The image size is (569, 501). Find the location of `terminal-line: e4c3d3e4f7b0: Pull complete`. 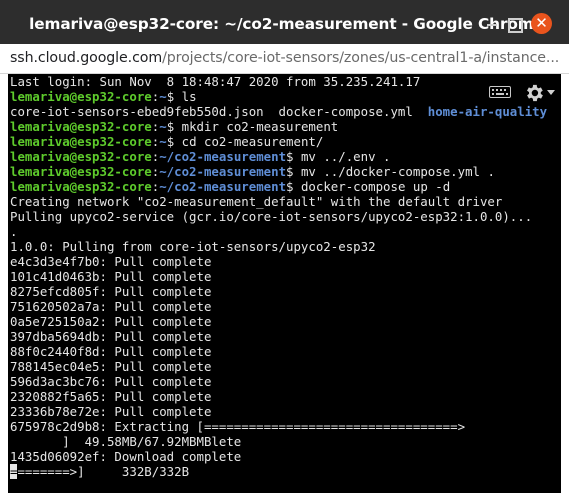

terminal-line: e4c3d3e4f7b0: Pull complete is located at coordinates (278, 261).